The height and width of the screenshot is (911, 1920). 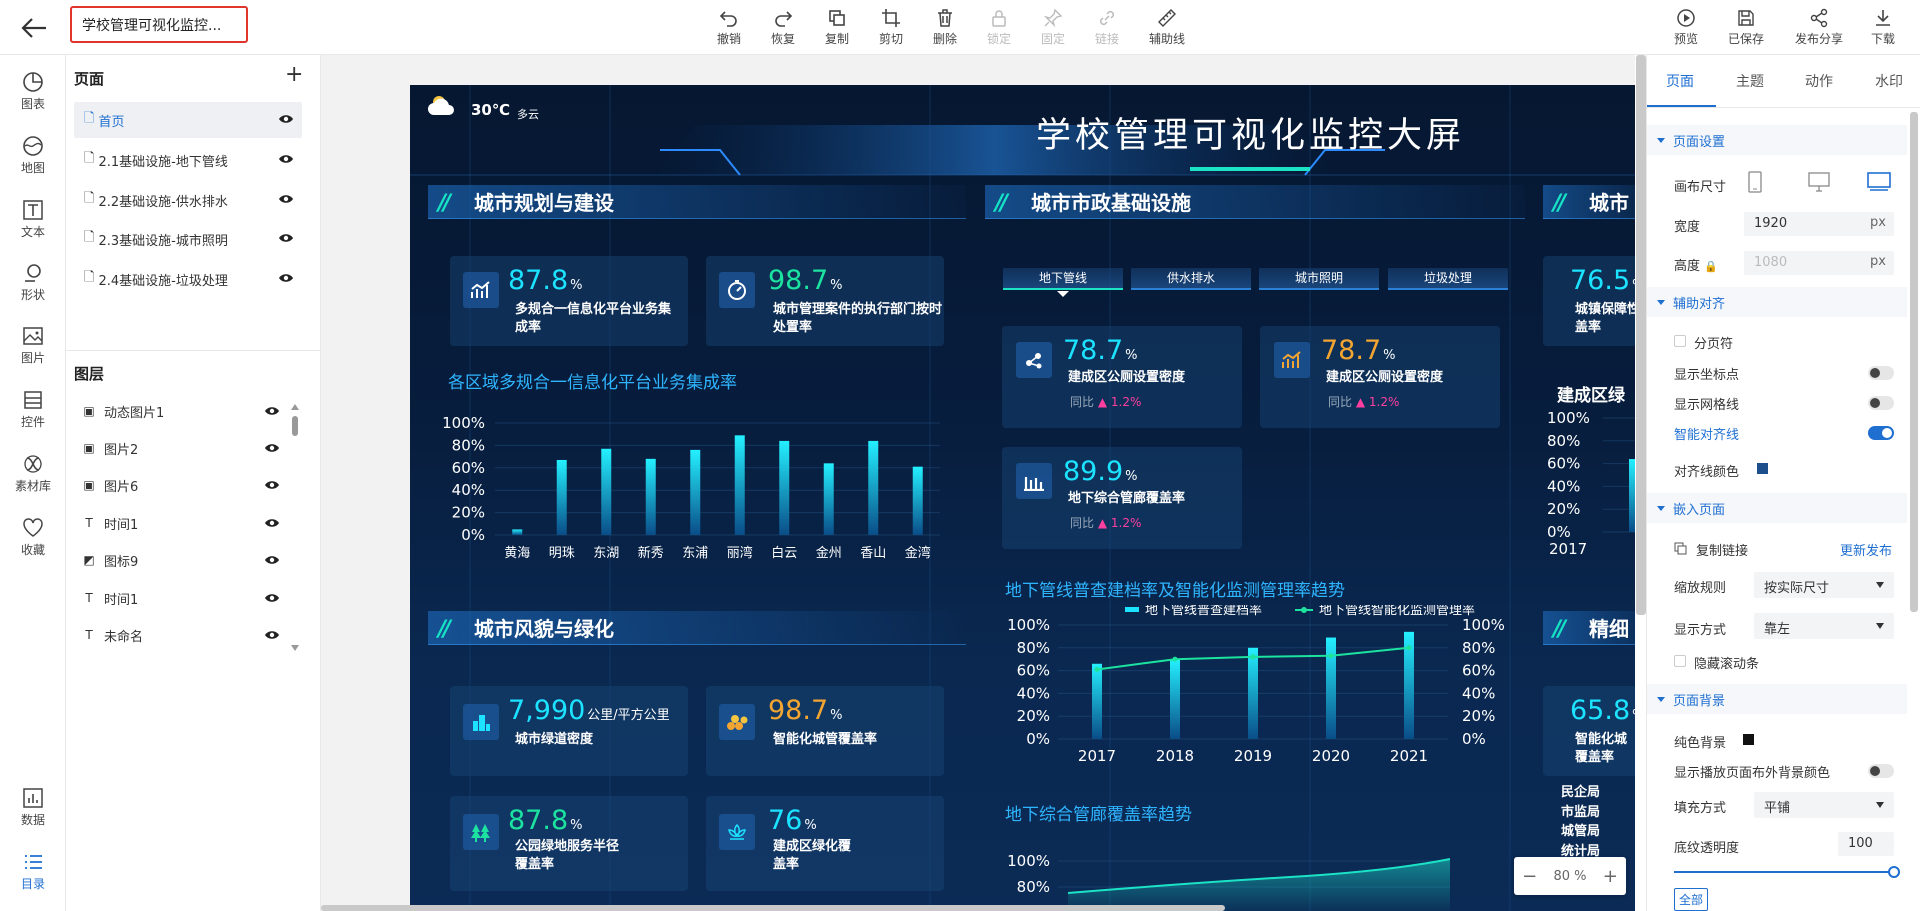 What do you see at coordinates (1034, 360) in the screenshot?
I see `network-icon` at bounding box center [1034, 360].